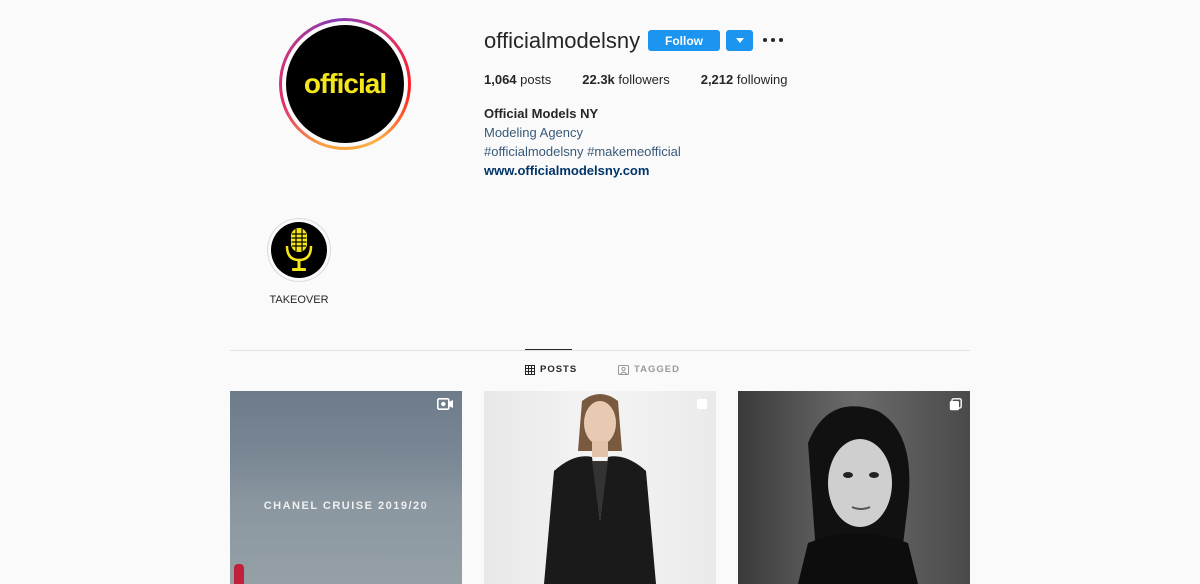  Describe the element at coordinates (536, 79) in the screenshot. I see `stat-label: posts` at that location.